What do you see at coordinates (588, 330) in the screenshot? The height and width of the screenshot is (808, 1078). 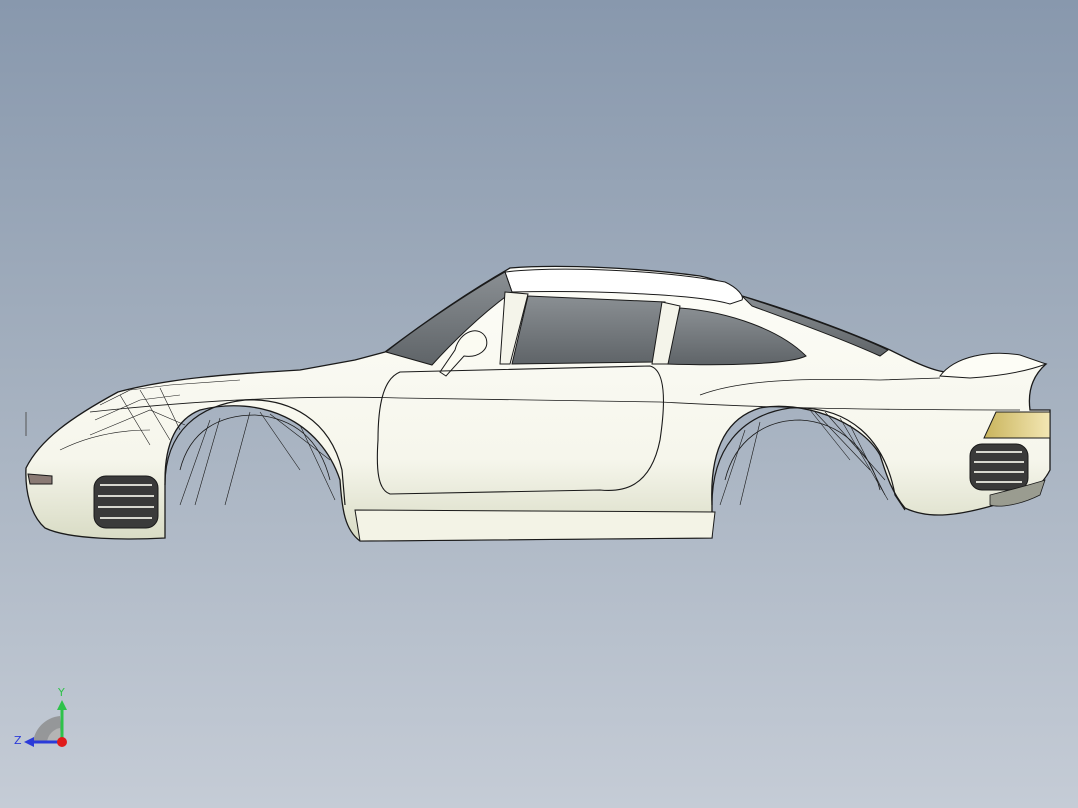 I see `front-side-window` at bounding box center [588, 330].